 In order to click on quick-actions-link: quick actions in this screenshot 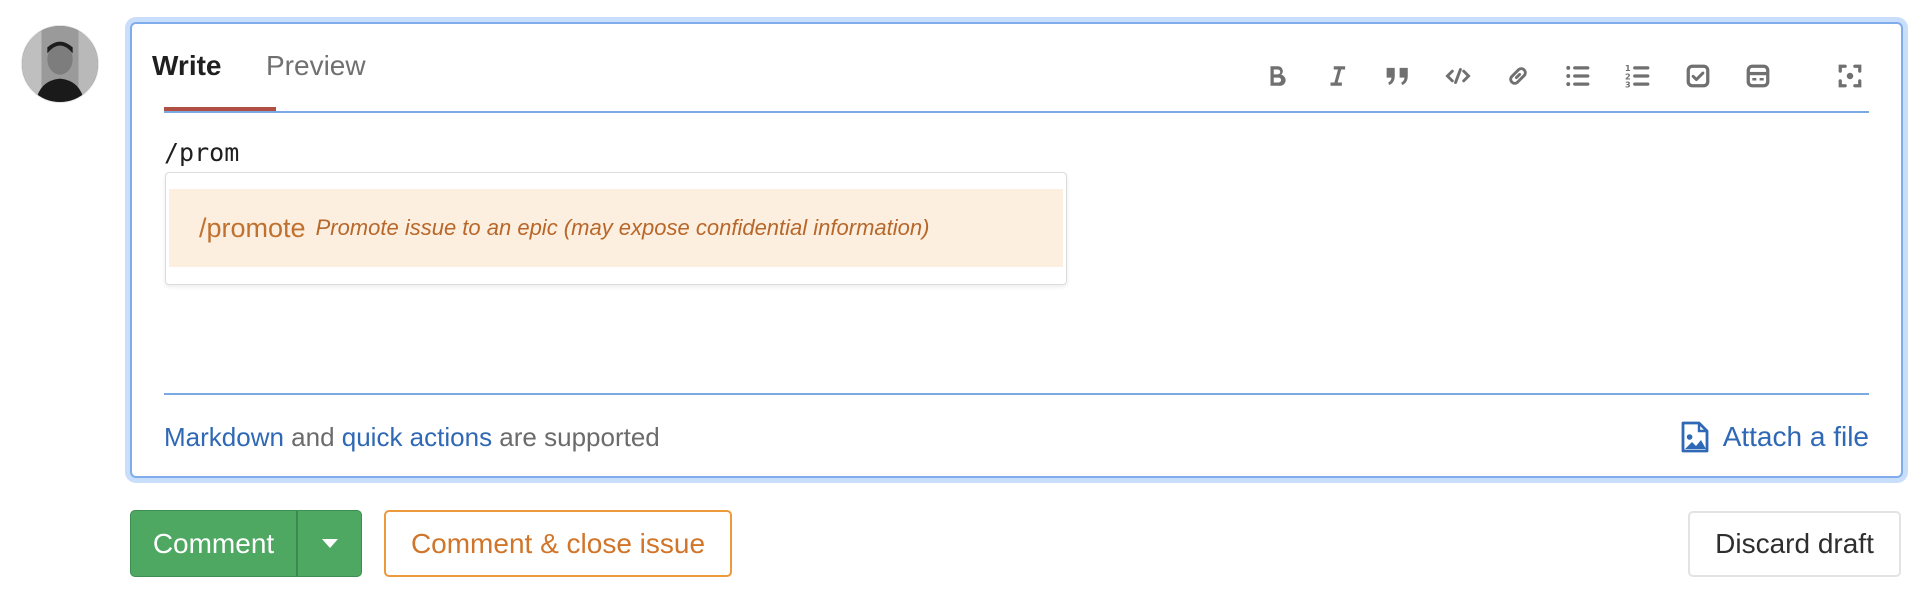, I will do `click(417, 437)`.